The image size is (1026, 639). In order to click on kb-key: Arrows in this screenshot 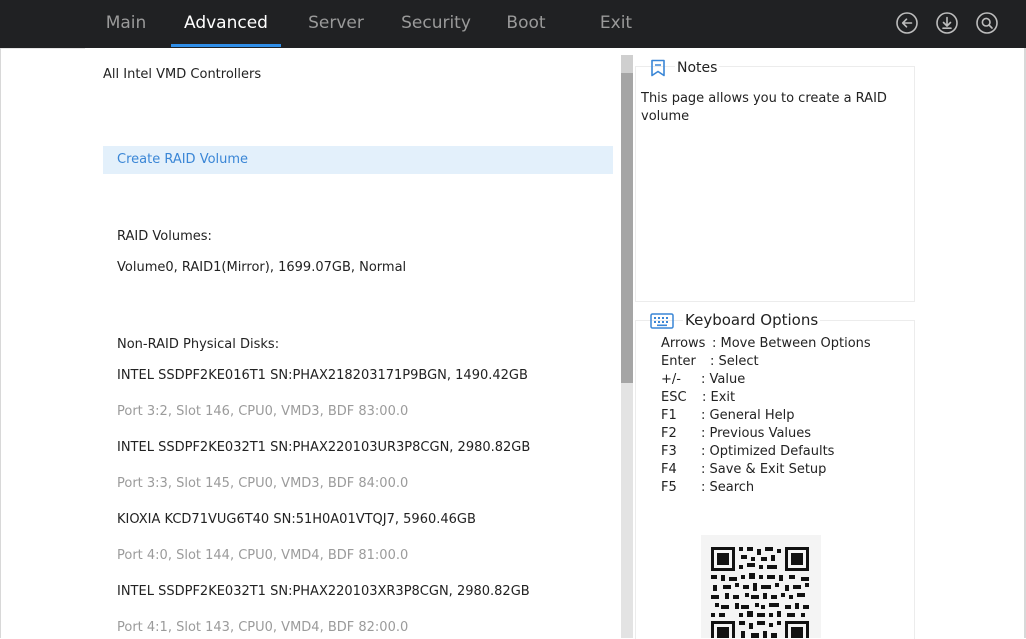, I will do `click(683, 343)`.